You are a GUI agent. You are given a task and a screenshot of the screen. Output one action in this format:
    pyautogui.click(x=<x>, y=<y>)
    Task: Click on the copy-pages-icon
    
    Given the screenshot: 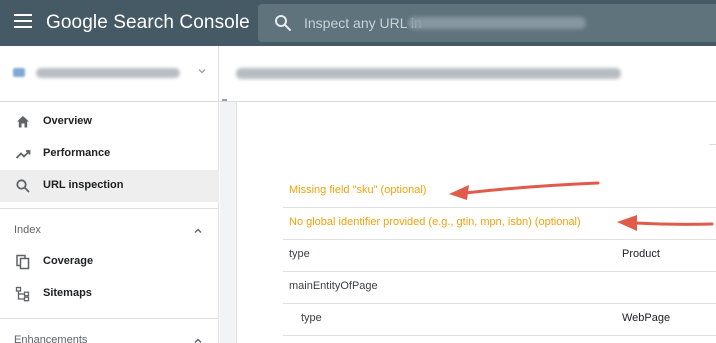 What is the action you would take?
    pyautogui.click(x=23, y=262)
    